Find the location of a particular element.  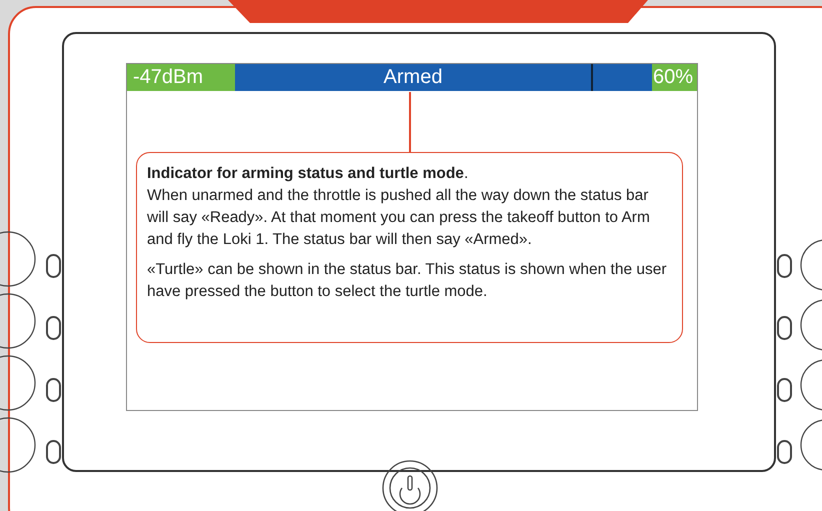

callout-paragraph: «Turtle» can be shown in the status bar. This status is shown when the user have pressed the button to select the turtle mode. is located at coordinates (407, 281).